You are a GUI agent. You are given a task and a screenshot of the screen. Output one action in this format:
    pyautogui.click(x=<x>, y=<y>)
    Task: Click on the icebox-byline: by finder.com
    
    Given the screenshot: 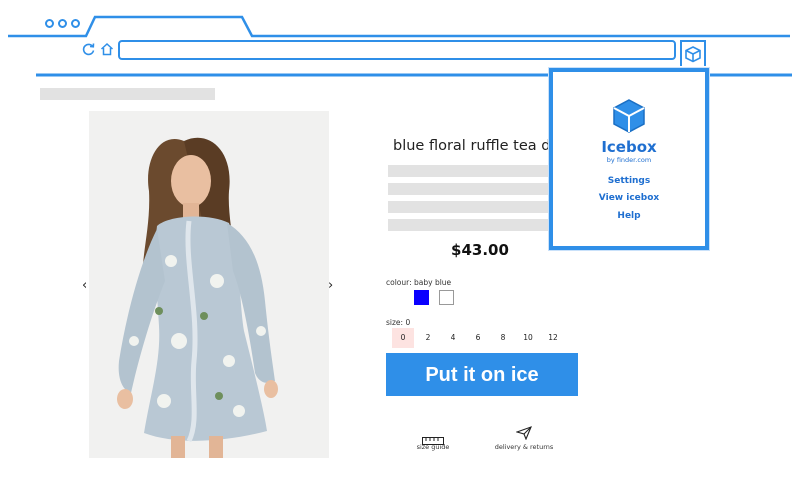 What is the action you would take?
    pyautogui.click(x=629, y=160)
    